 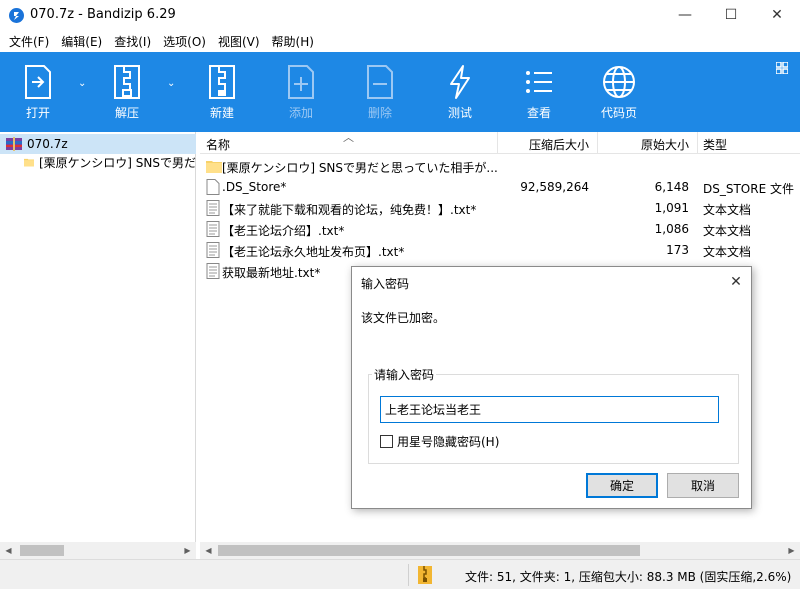 What do you see at coordinates (544, 144) in the screenshot?
I see `column-header-compressed: 压缩后大小` at bounding box center [544, 144].